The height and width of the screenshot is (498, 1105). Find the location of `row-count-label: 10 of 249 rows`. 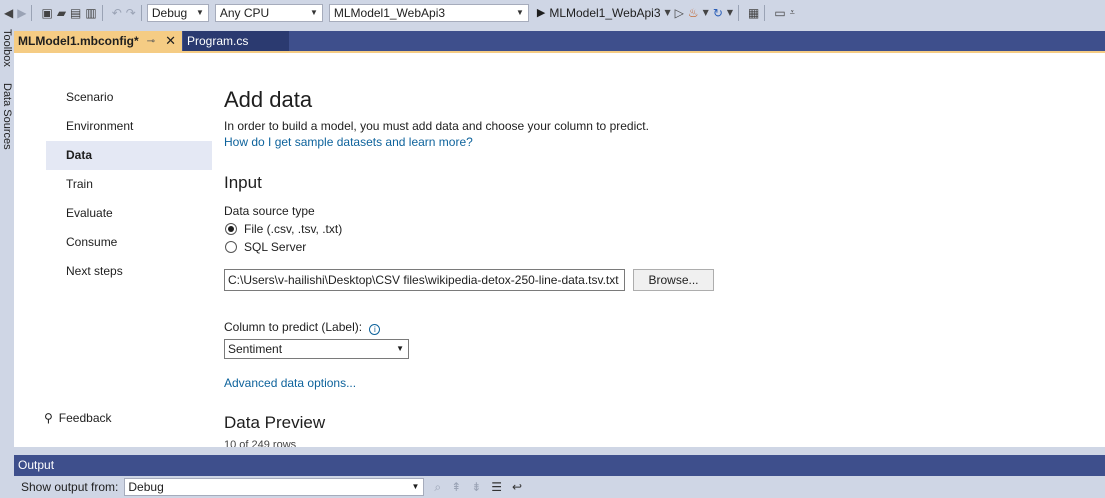

row-count-label: 10 of 249 rows is located at coordinates (260, 443).